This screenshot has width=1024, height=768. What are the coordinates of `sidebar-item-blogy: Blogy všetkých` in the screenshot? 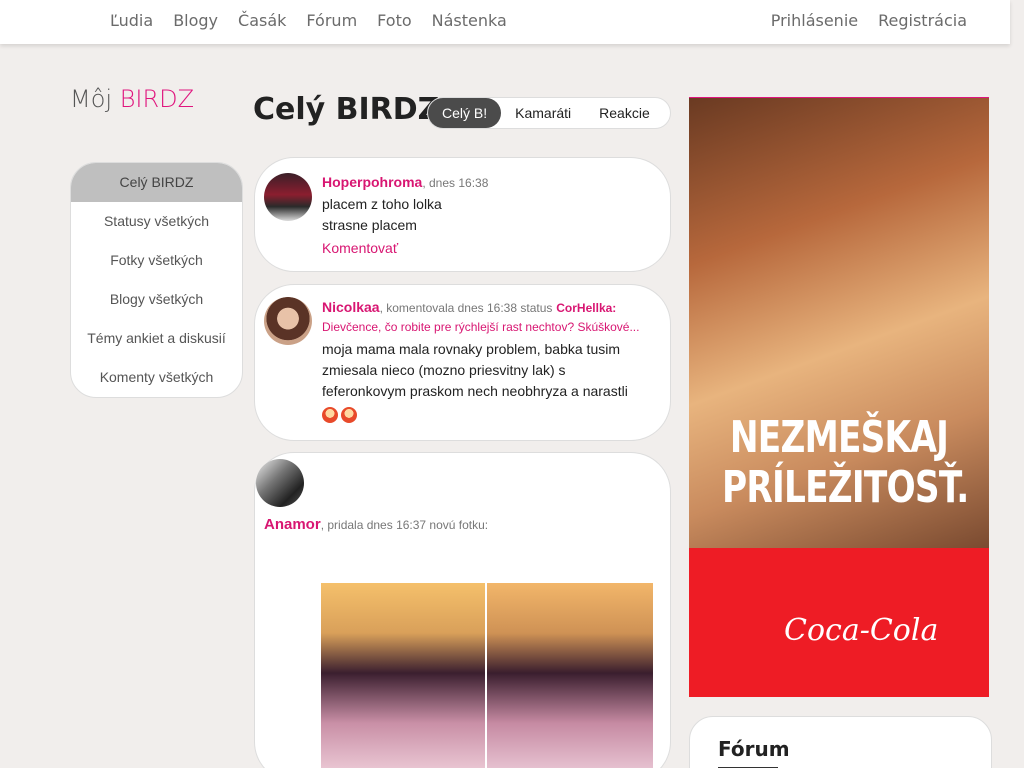 It's located at (156, 299).